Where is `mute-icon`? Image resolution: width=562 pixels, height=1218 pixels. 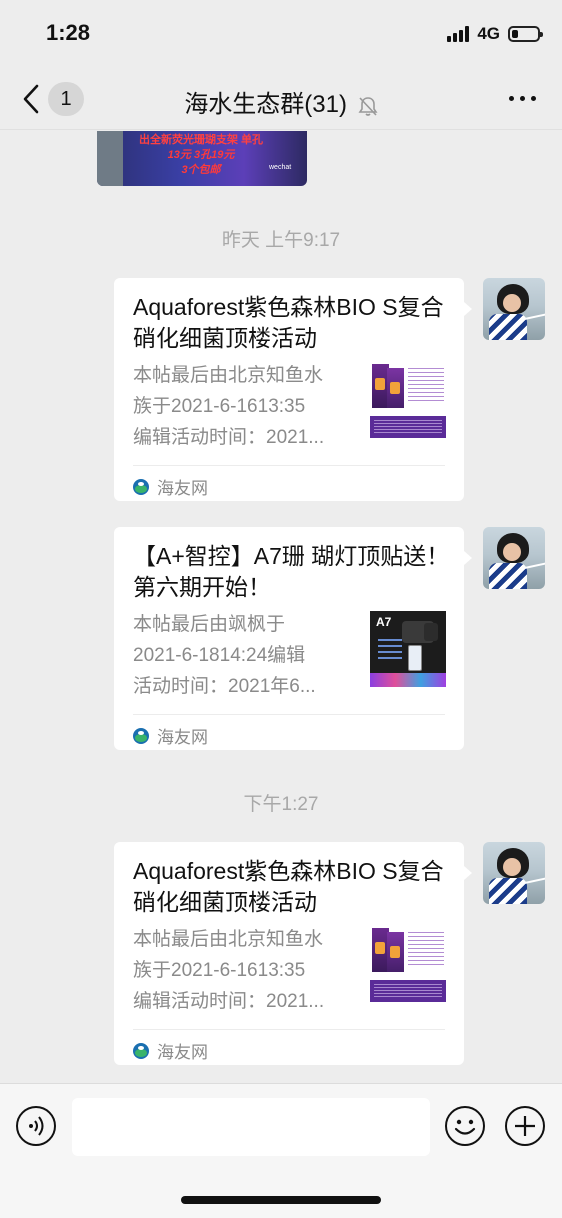 mute-icon is located at coordinates (368, 106).